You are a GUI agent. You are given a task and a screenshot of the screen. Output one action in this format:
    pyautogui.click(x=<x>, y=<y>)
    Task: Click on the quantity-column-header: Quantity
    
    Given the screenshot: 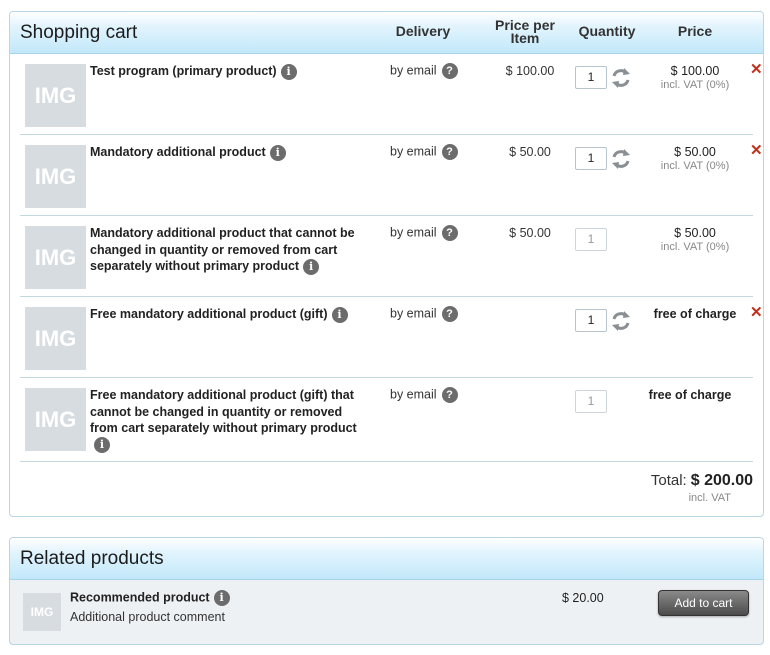 What is the action you would take?
    pyautogui.click(x=607, y=31)
    